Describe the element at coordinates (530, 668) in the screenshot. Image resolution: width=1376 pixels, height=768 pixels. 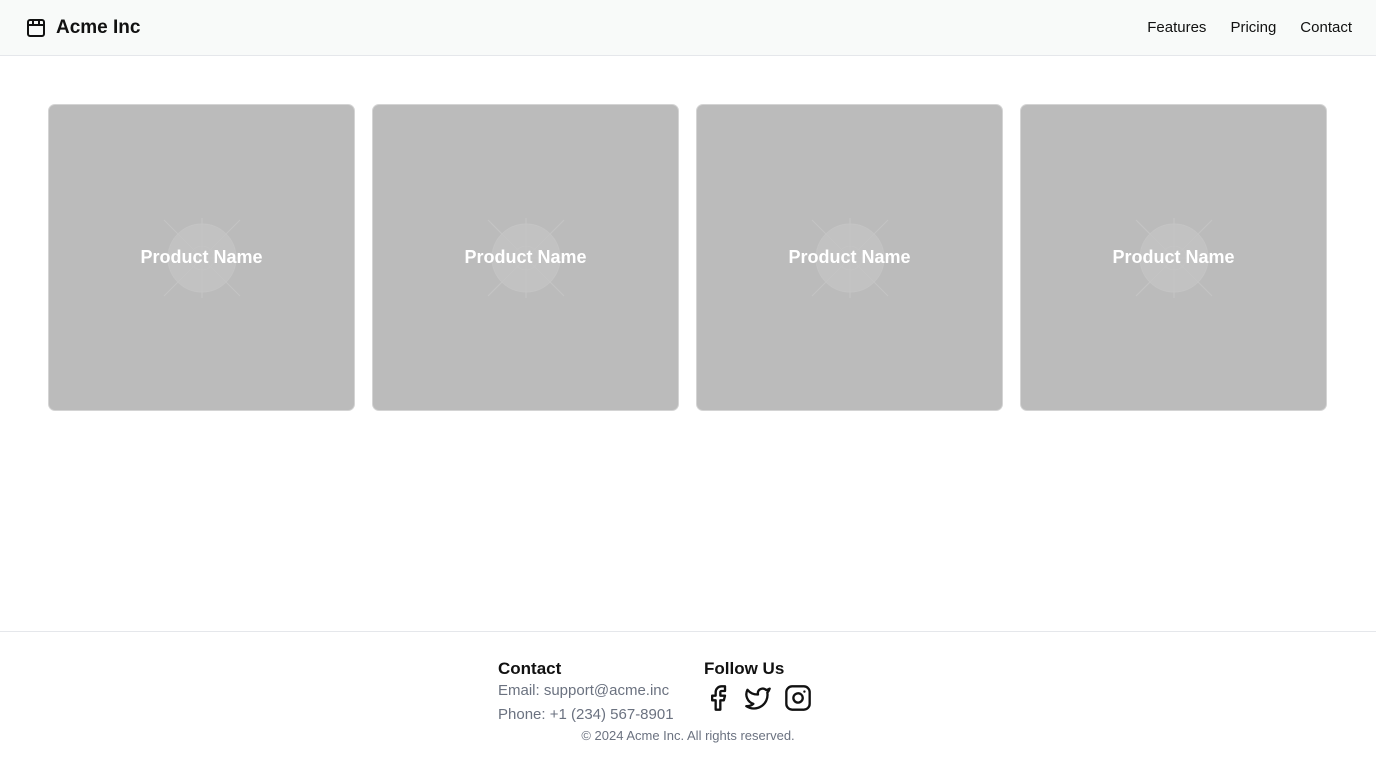
I see `contact-heading: Contact` at that location.